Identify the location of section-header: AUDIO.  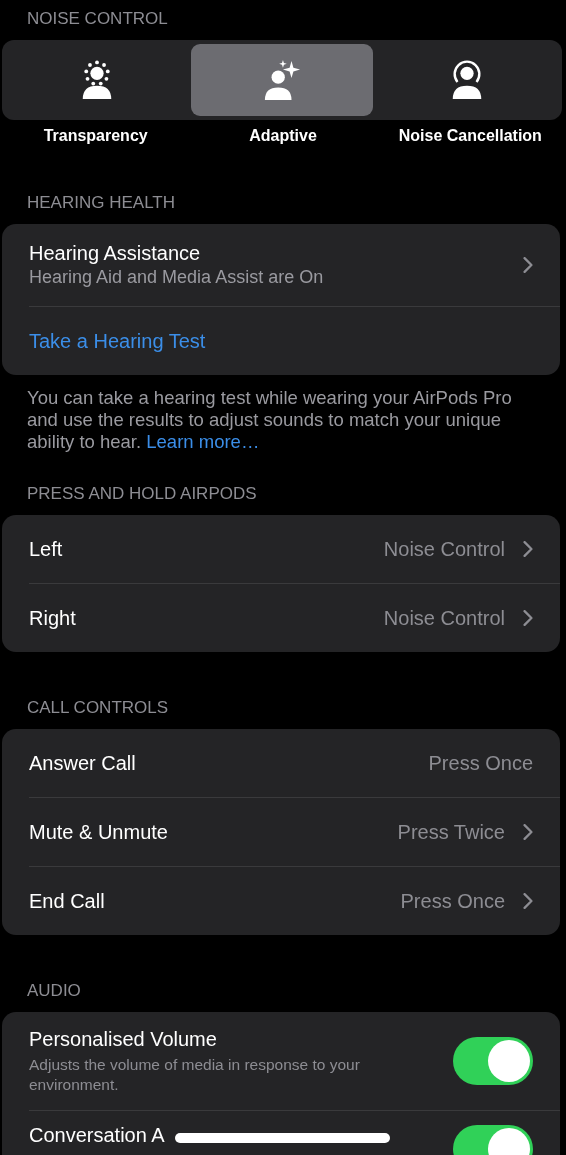
(54, 991).